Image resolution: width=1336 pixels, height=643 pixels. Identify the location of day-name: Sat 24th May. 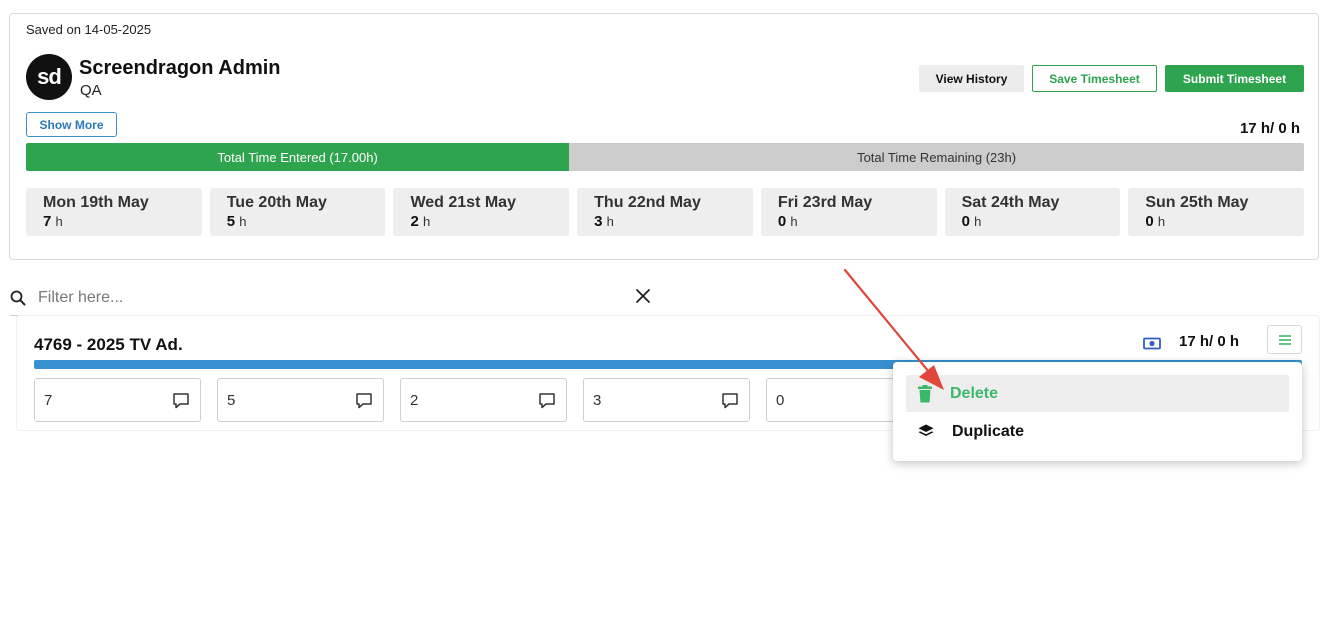
(1010, 202).